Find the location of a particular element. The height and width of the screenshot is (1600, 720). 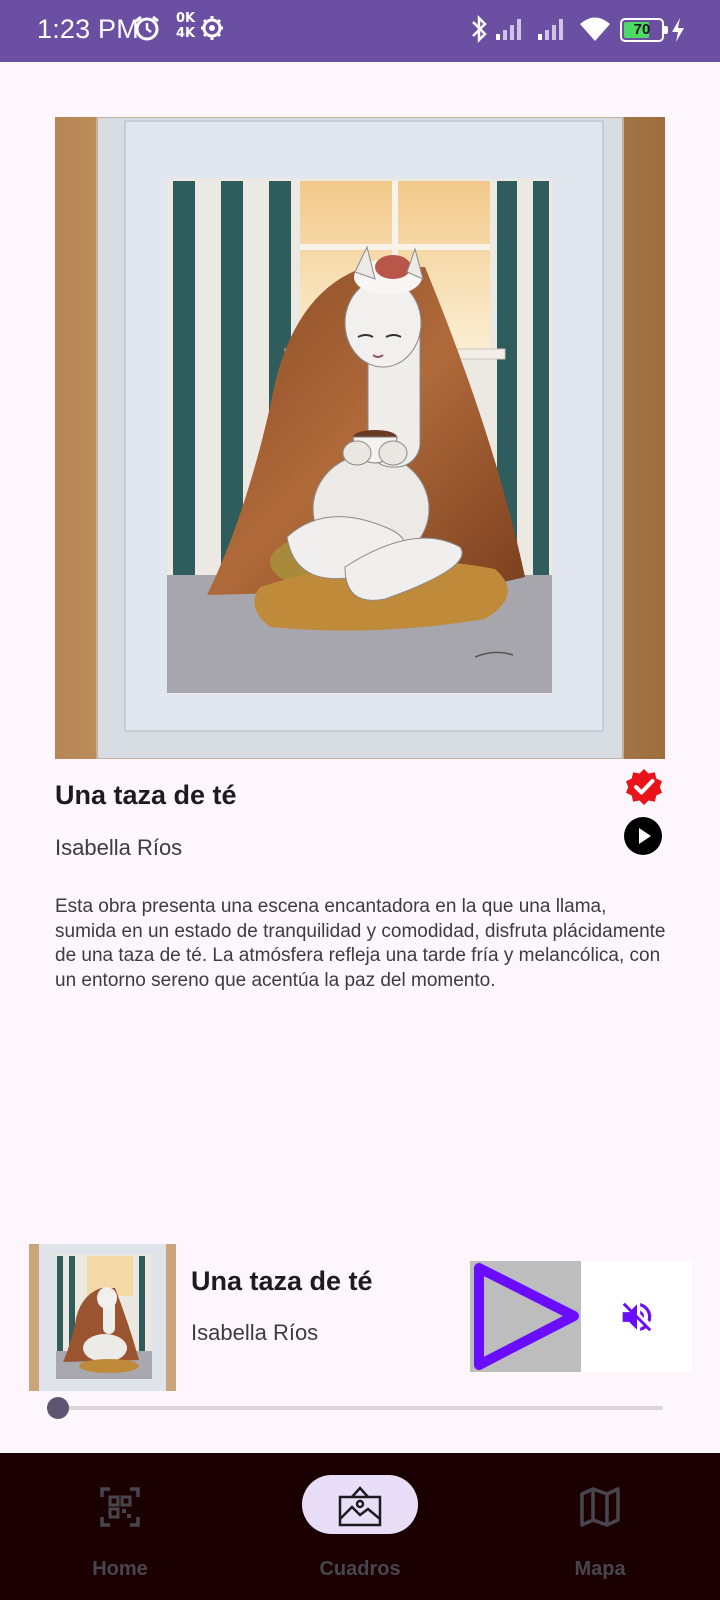

alarm-icon is located at coordinates (147, 28).